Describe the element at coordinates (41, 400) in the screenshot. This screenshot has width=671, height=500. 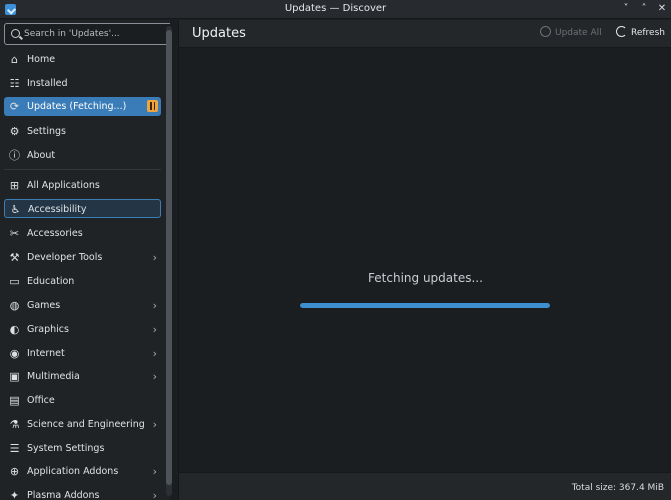
I see `sidebar-item-label: Office` at that location.